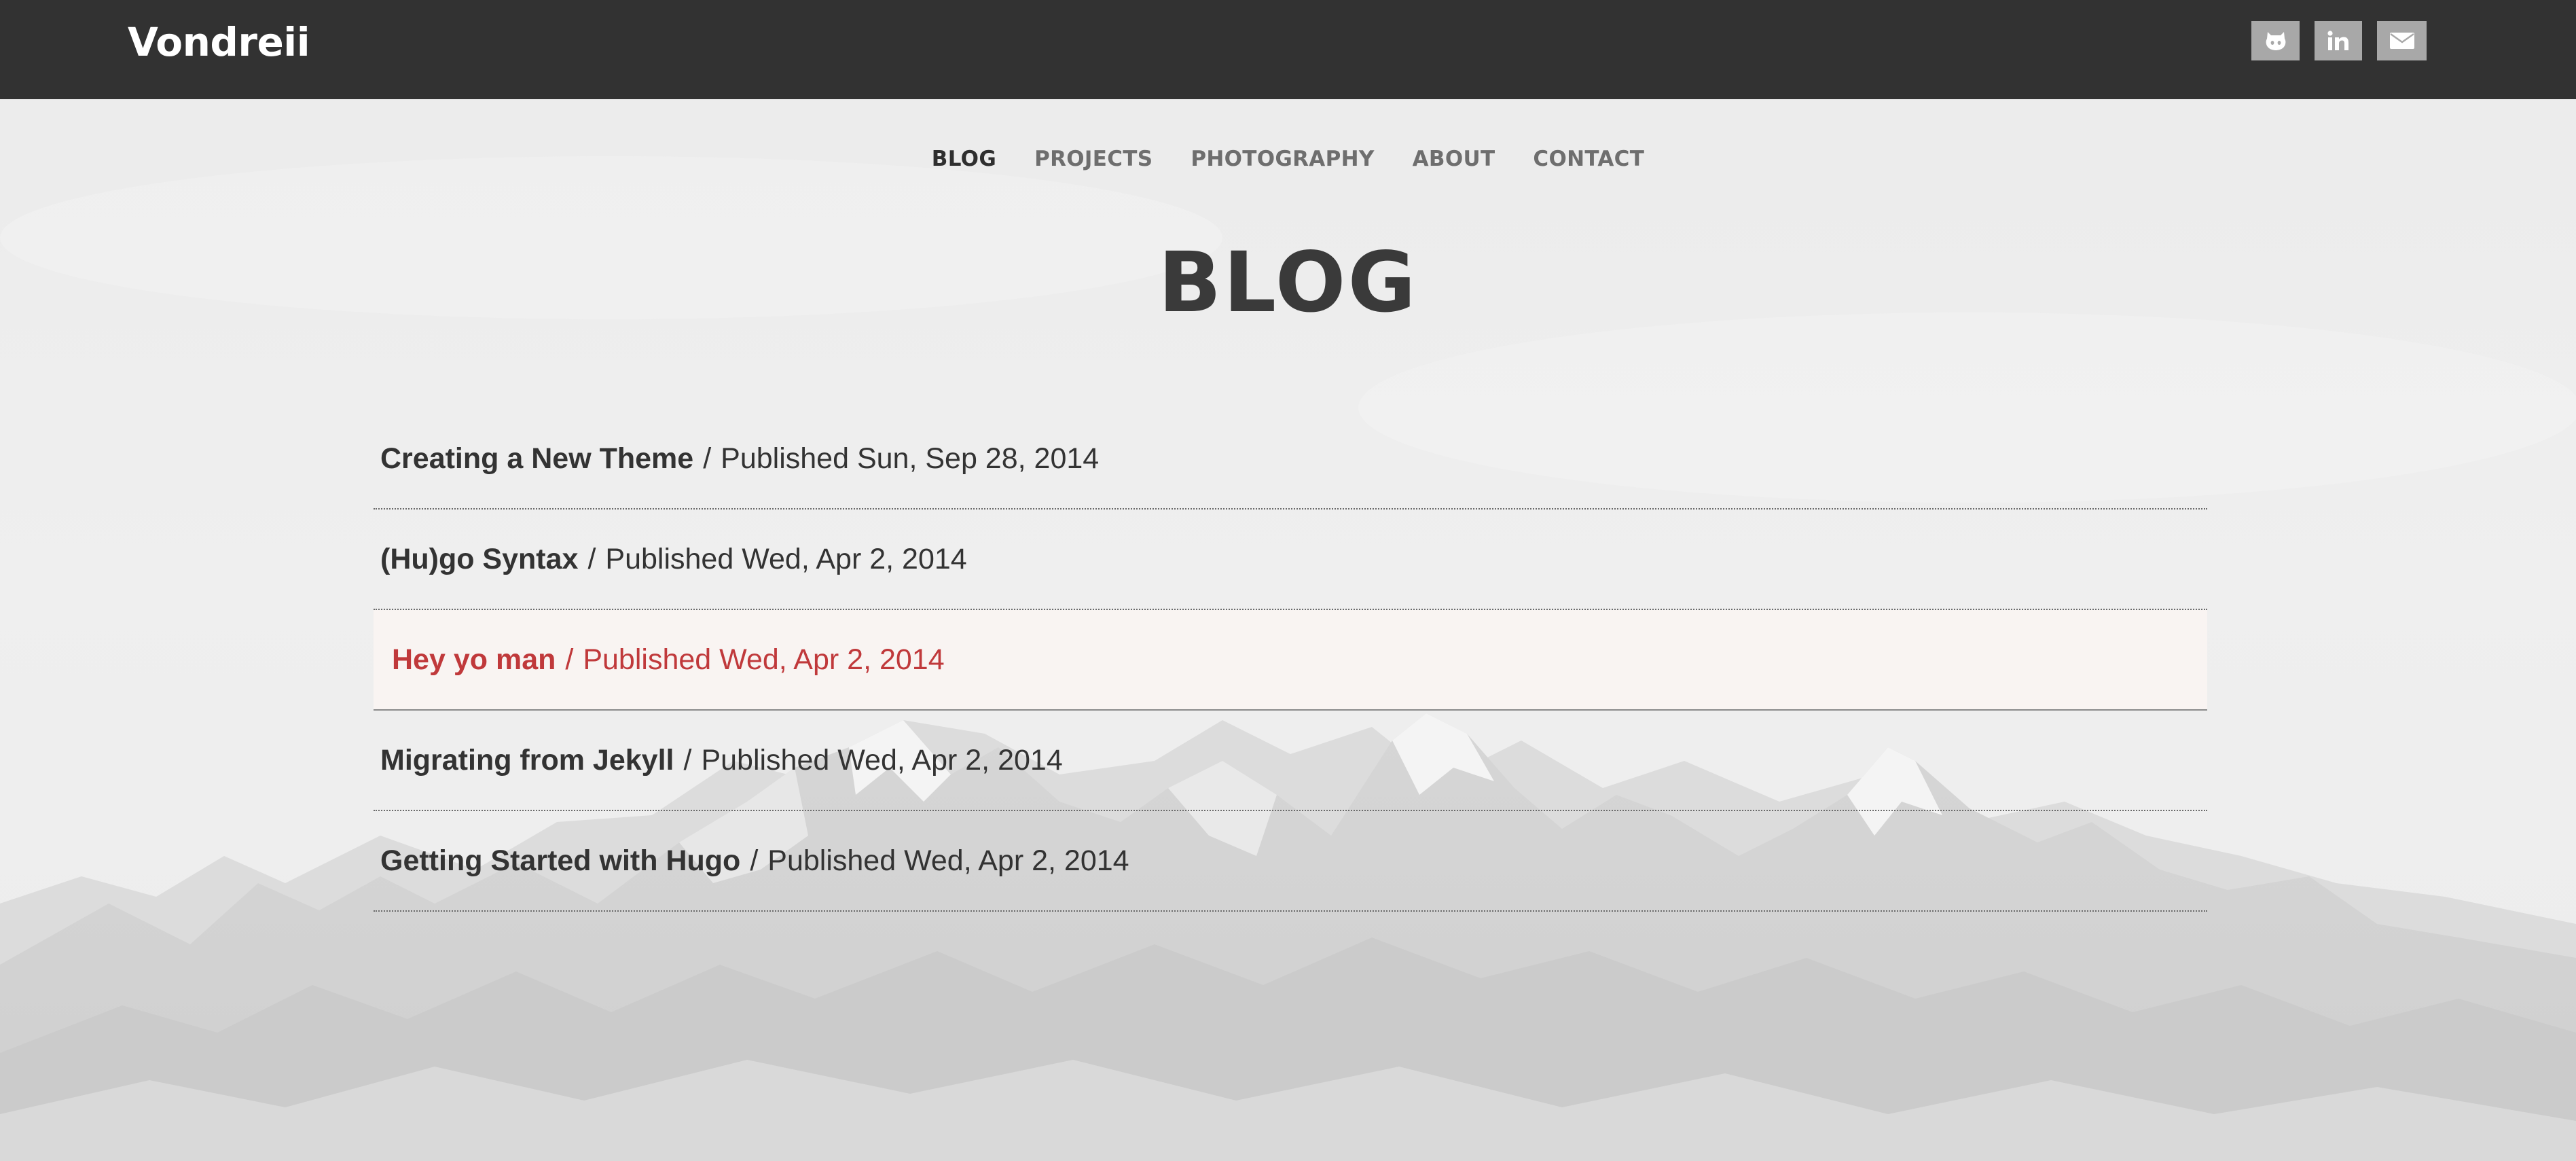  I want to click on envelope-icon, so click(2402, 40).